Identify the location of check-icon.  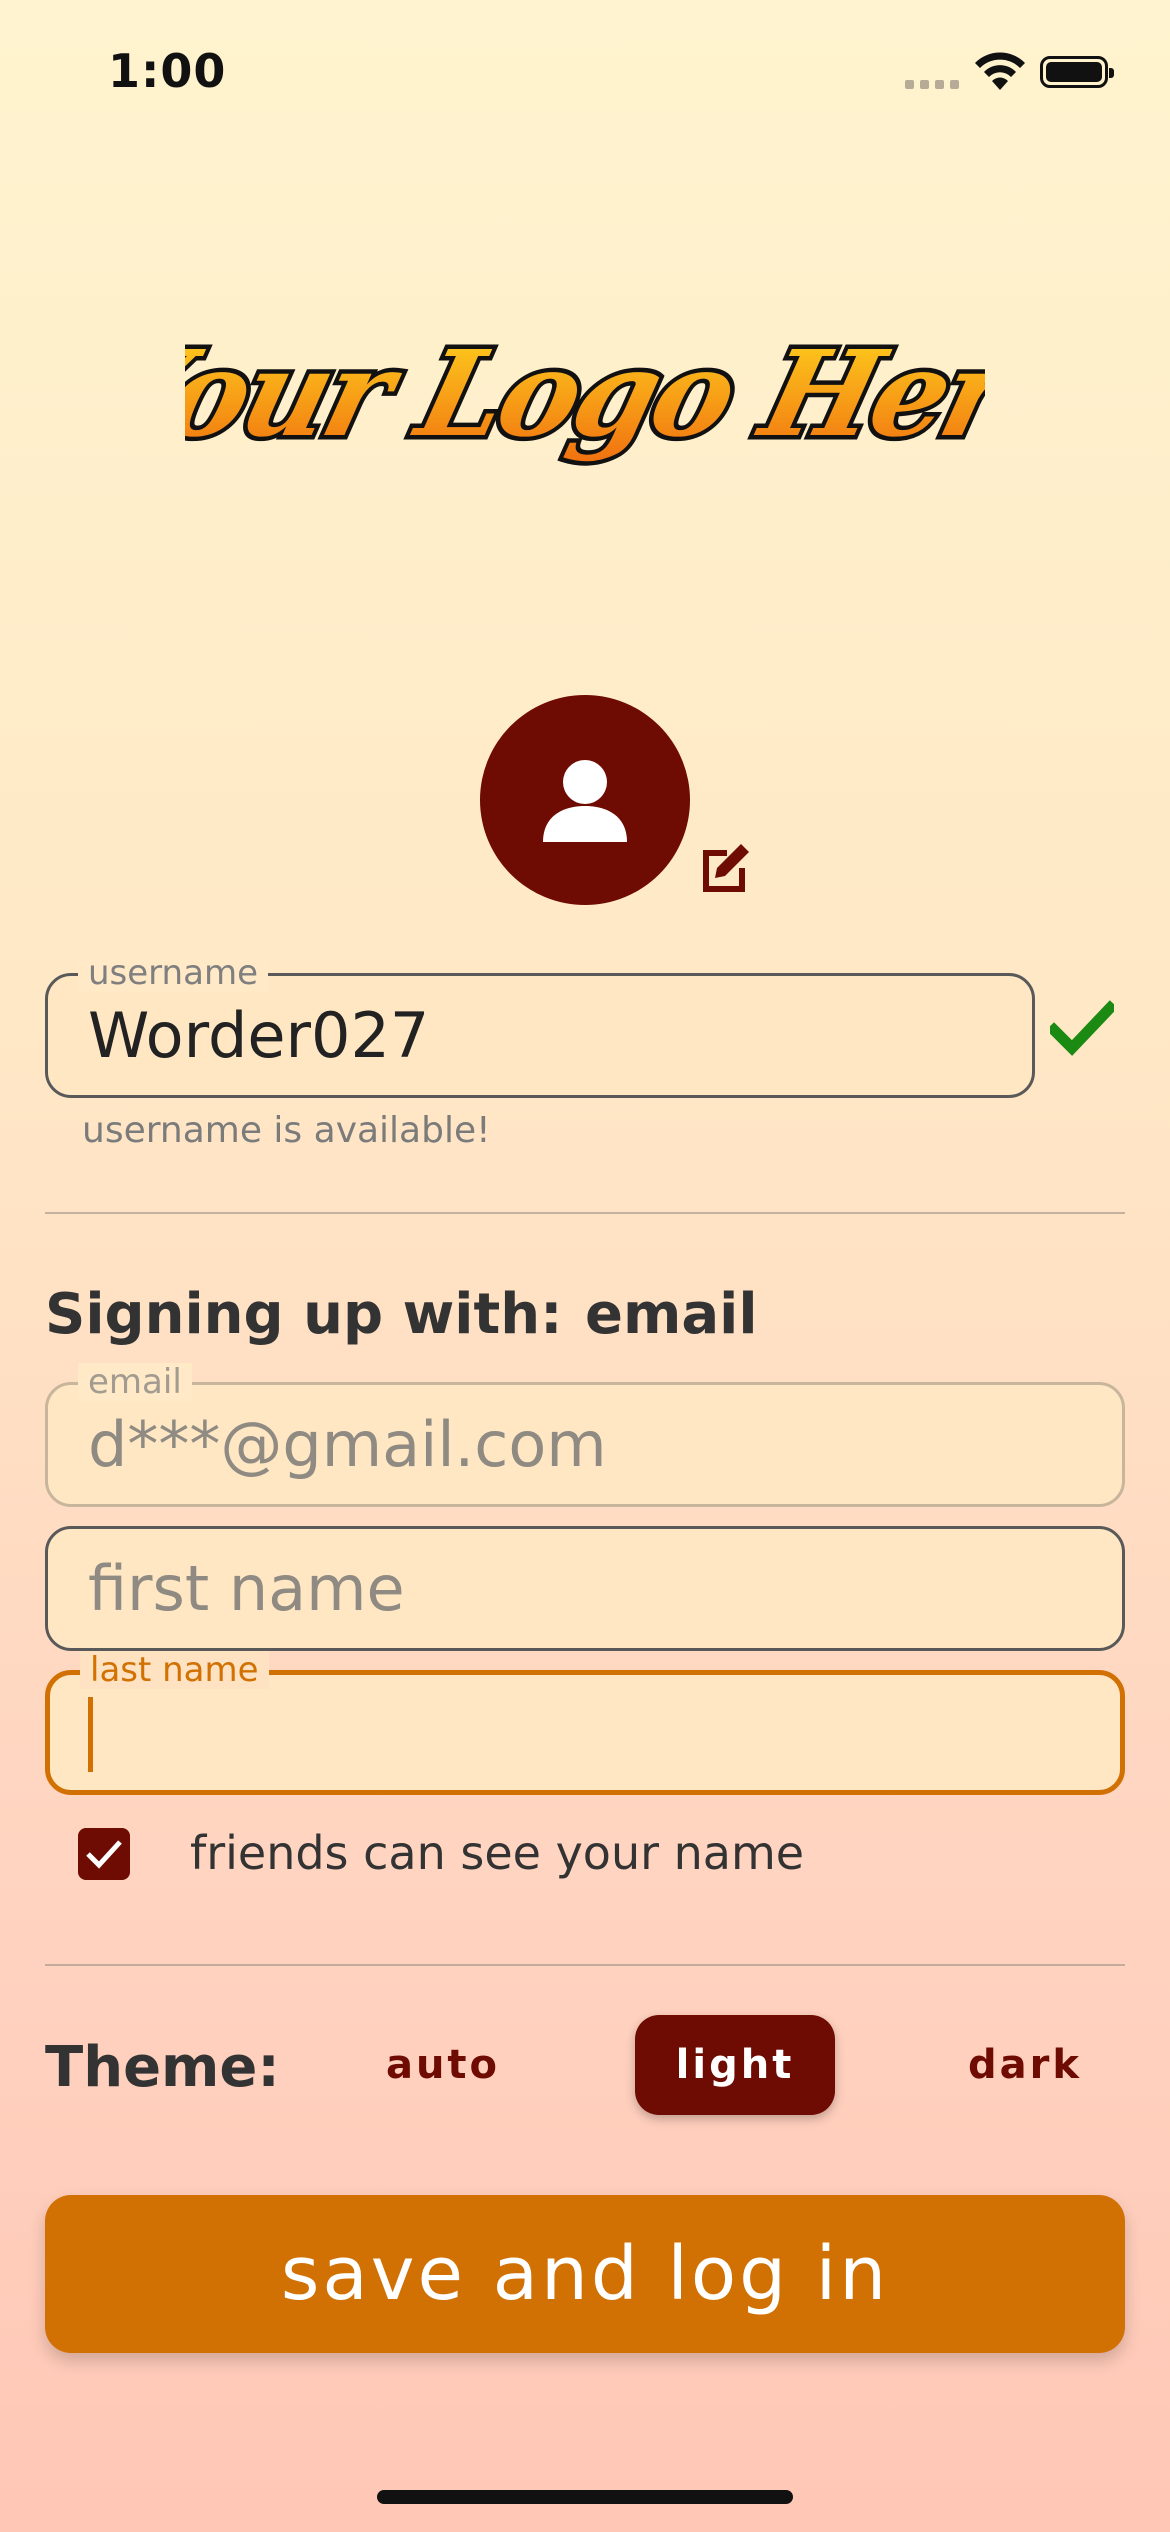
(104, 1854).